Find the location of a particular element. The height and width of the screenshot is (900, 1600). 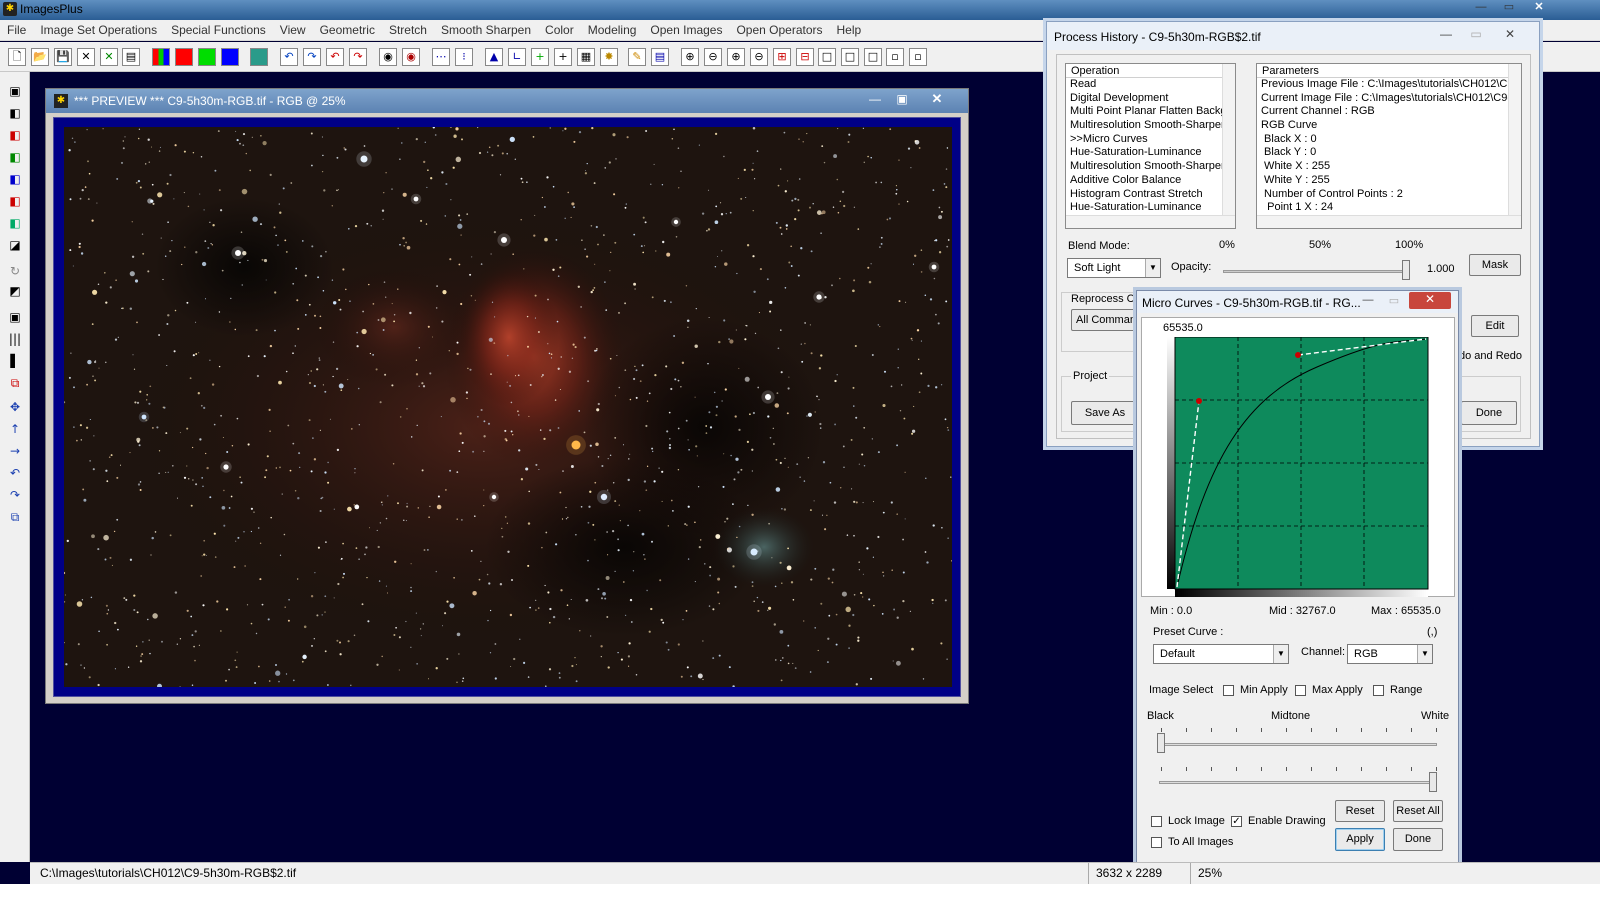

crop-icon: ⧉ is located at coordinates (15, 383).